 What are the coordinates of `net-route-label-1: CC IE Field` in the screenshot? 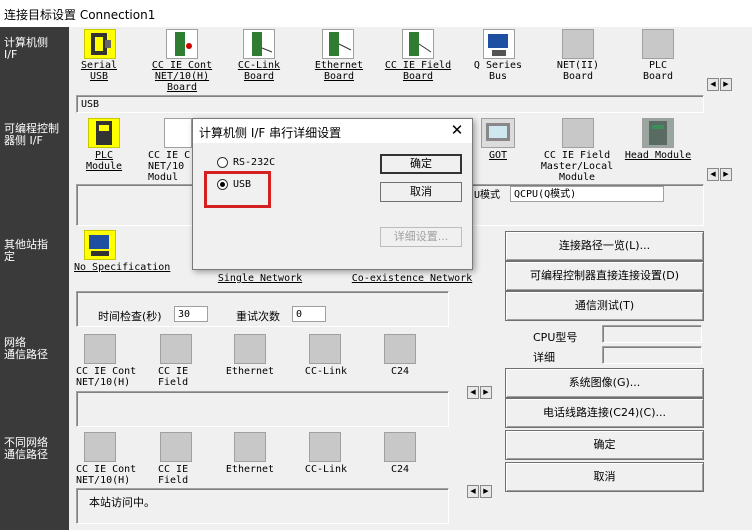 It's located at (178, 377).